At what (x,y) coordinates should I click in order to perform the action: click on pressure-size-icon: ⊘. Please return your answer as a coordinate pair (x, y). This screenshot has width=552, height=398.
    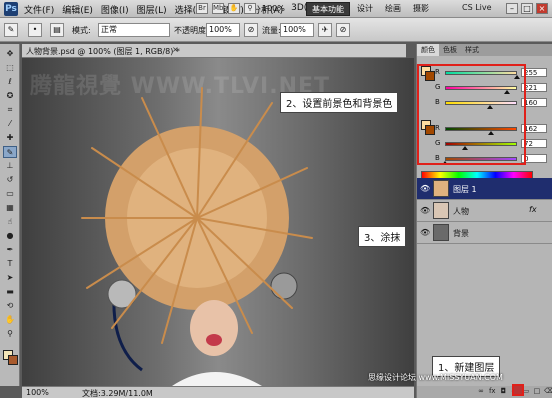
    Looking at the image, I should click on (343, 30).